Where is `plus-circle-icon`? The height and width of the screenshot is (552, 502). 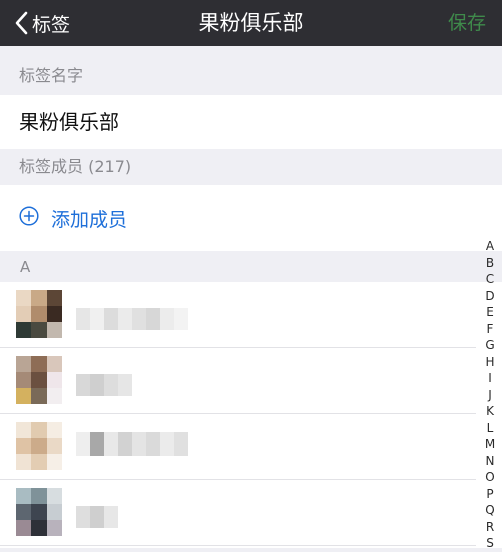
plus-circle-icon is located at coordinates (29, 218).